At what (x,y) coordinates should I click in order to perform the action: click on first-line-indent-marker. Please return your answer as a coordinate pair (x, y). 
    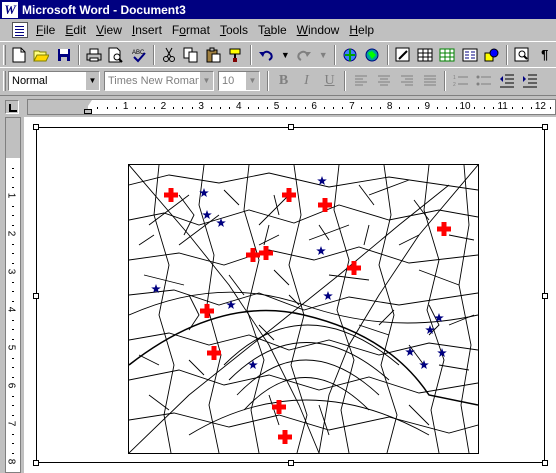
    Looking at the image, I should click on (88, 103).